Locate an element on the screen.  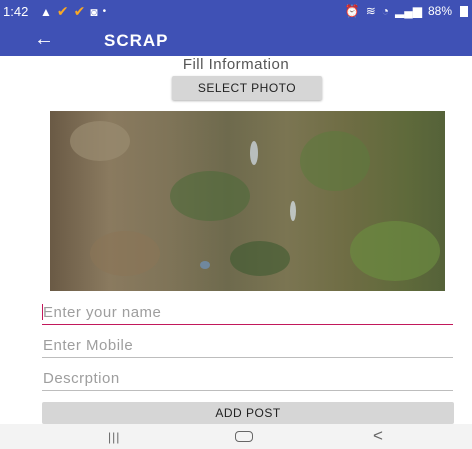
battery-percent: 88% is located at coordinates (439, 11).